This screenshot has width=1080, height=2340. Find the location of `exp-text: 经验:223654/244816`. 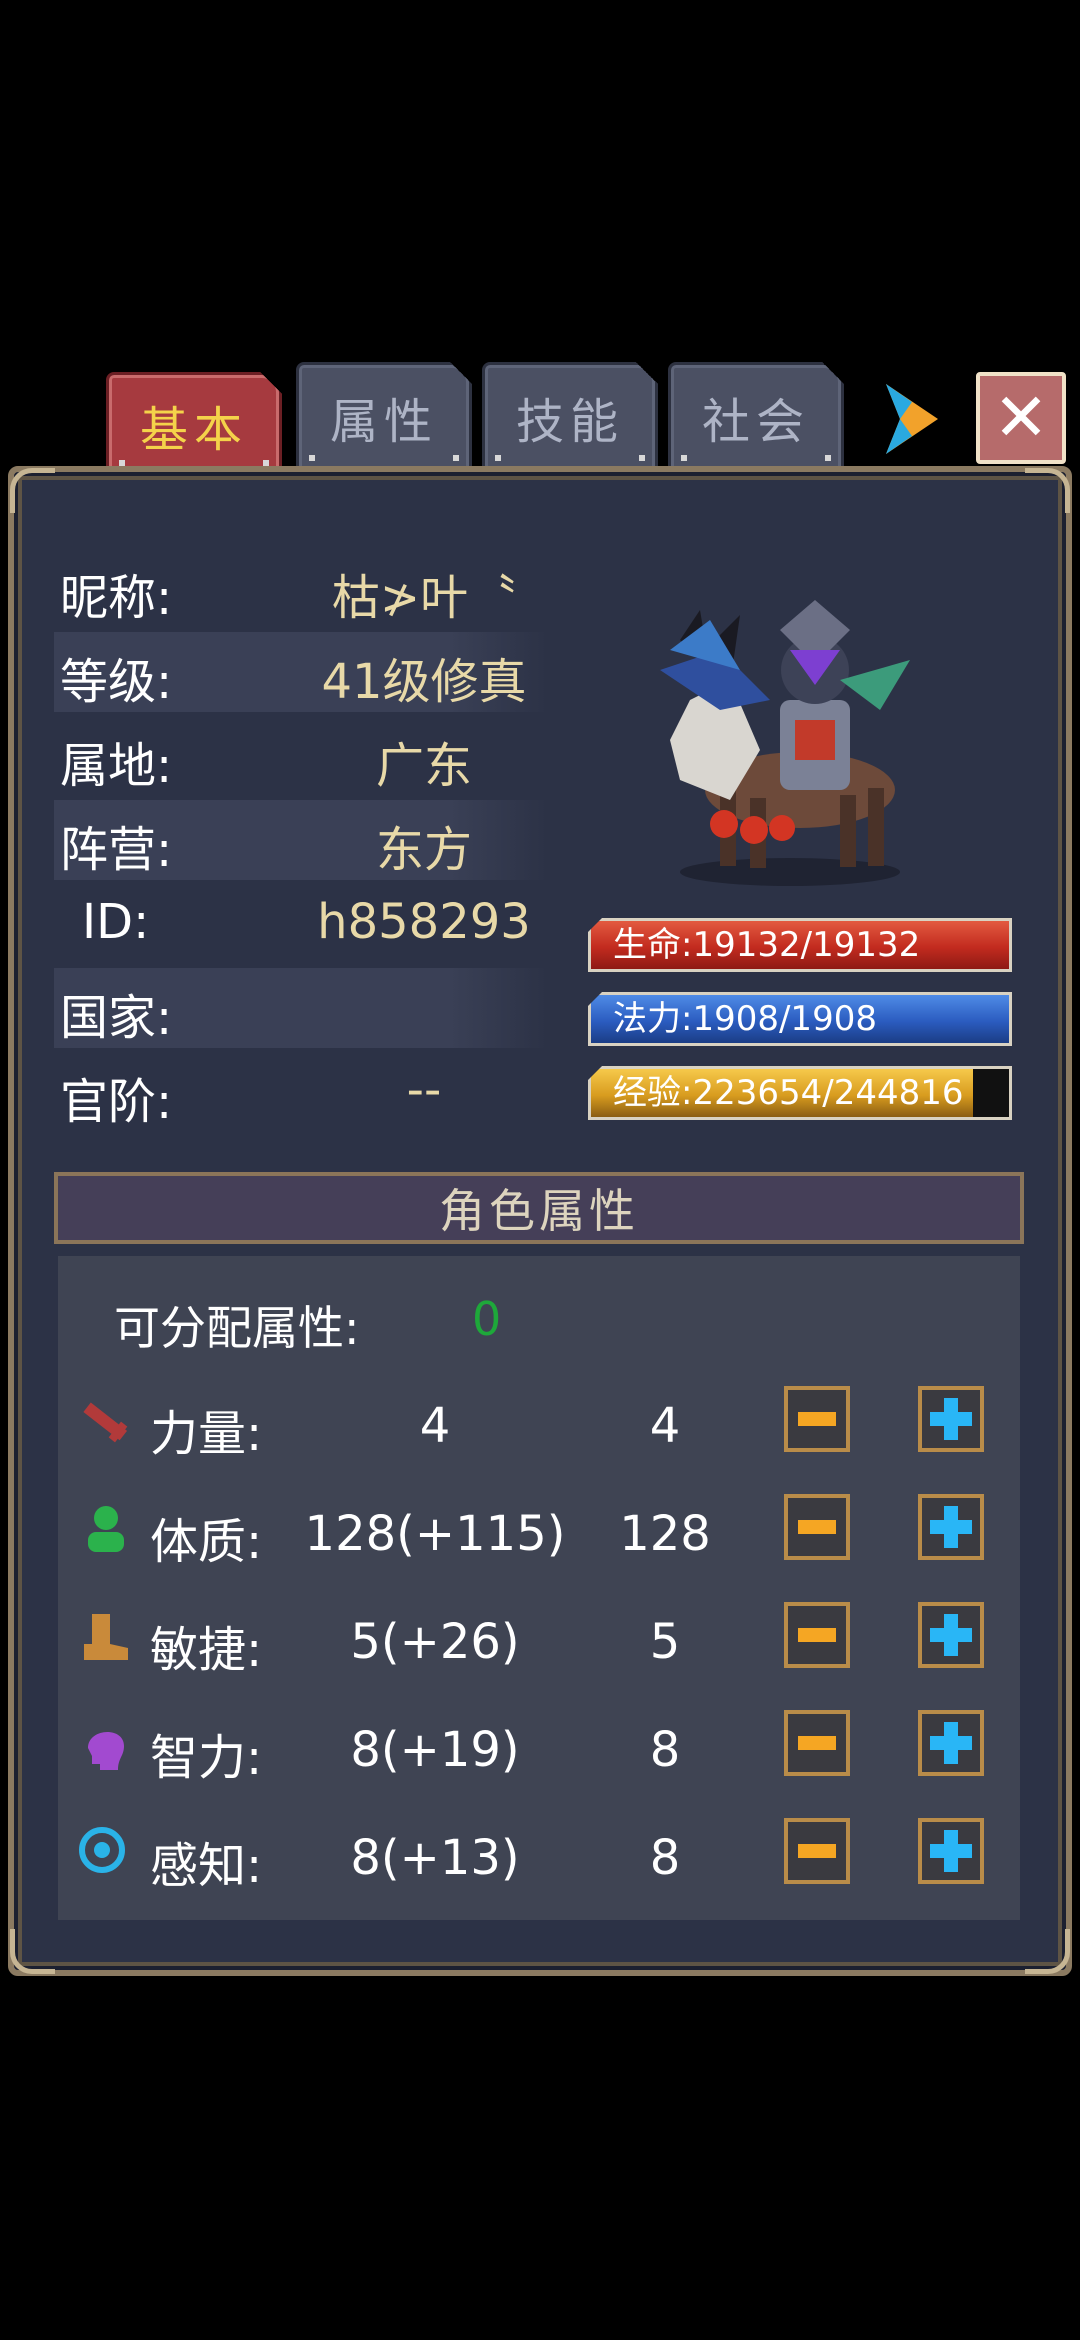

exp-text: 经验:223654/244816 is located at coordinates (788, 1093).